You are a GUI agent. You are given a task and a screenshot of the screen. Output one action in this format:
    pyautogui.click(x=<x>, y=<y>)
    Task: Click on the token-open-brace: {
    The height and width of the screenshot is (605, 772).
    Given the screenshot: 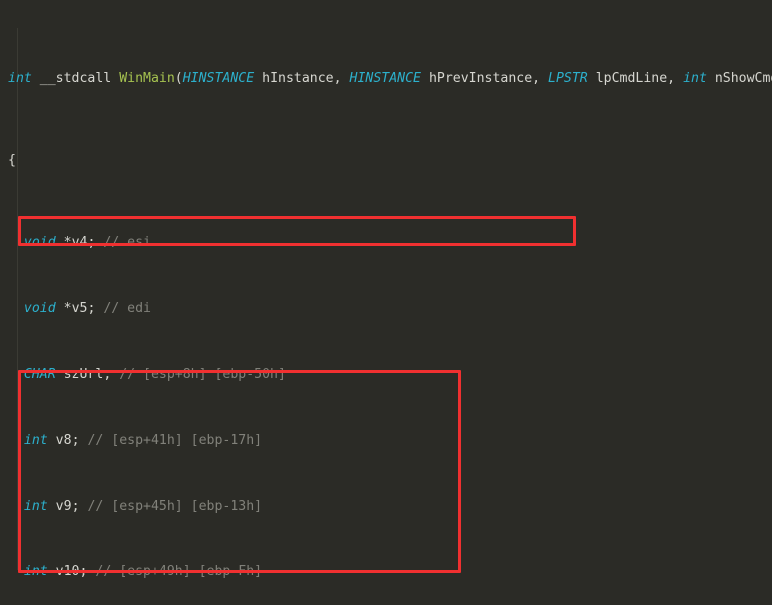 What is the action you would take?
    pyautogui.click(x=12, y=161)
    